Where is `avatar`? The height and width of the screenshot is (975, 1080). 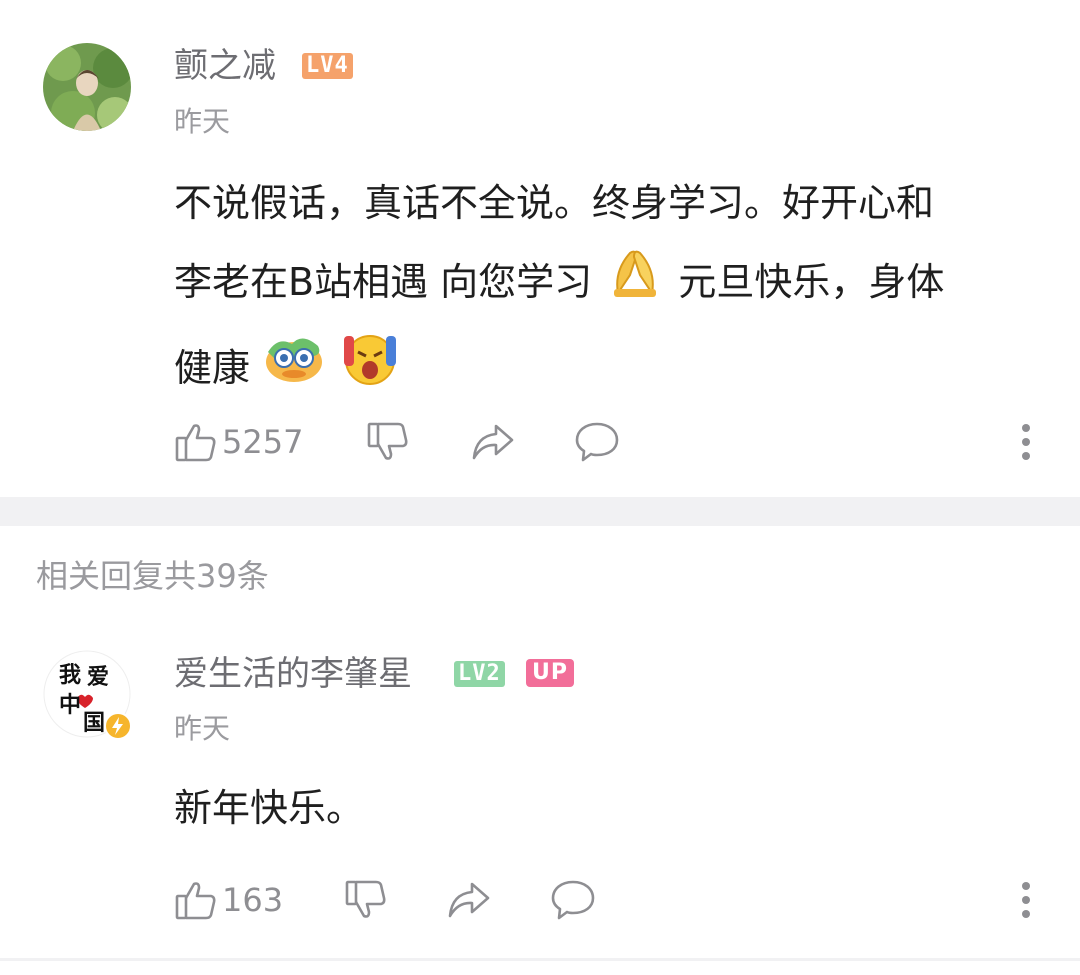 avatar is located at coordinates (87, 87).